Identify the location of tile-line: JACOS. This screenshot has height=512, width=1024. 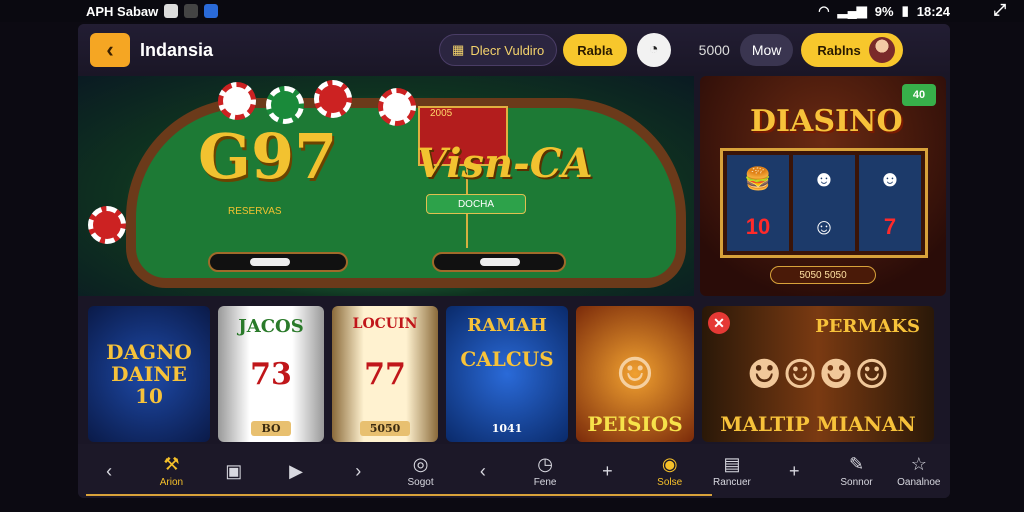
(271, 326).